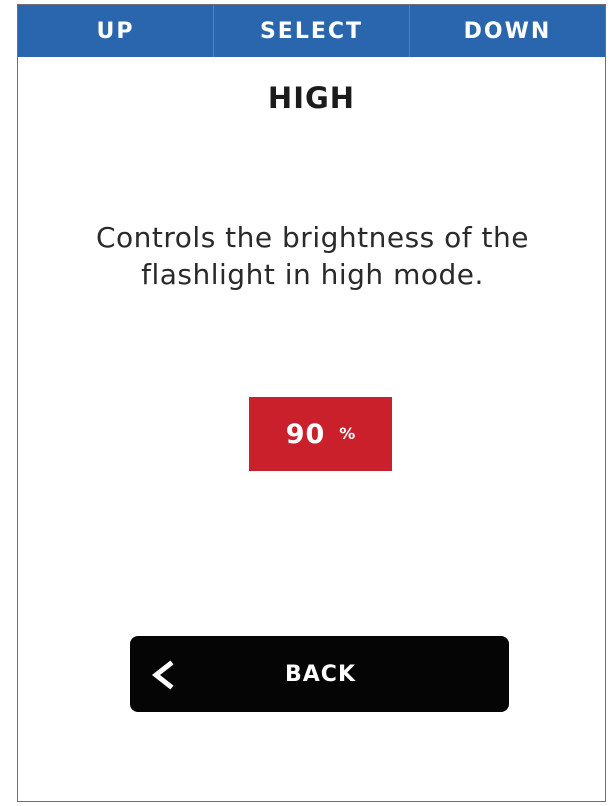 This screenshot has width=610, height=806. I want to click on back-button: BACK, so click(319, 674).